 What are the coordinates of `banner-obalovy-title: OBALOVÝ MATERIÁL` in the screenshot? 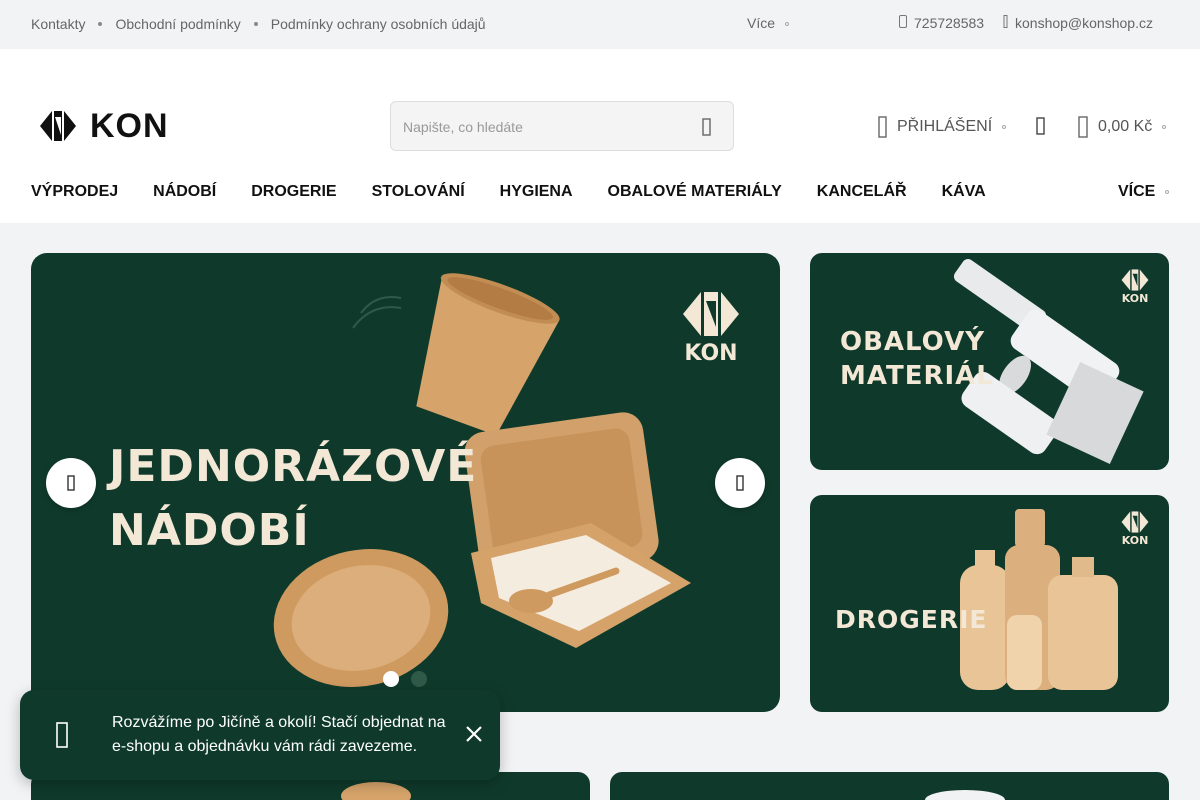 It's located at (917, 359).